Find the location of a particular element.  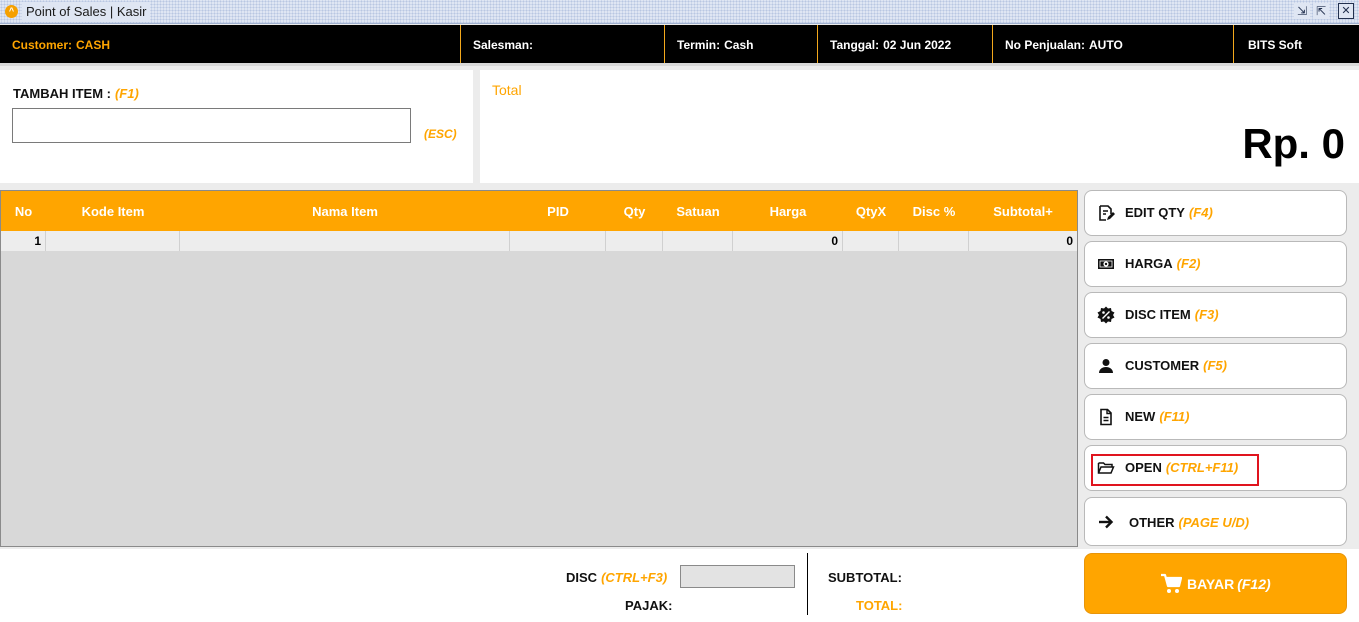

cell-no: 1 is located at coordinates (23, 241).